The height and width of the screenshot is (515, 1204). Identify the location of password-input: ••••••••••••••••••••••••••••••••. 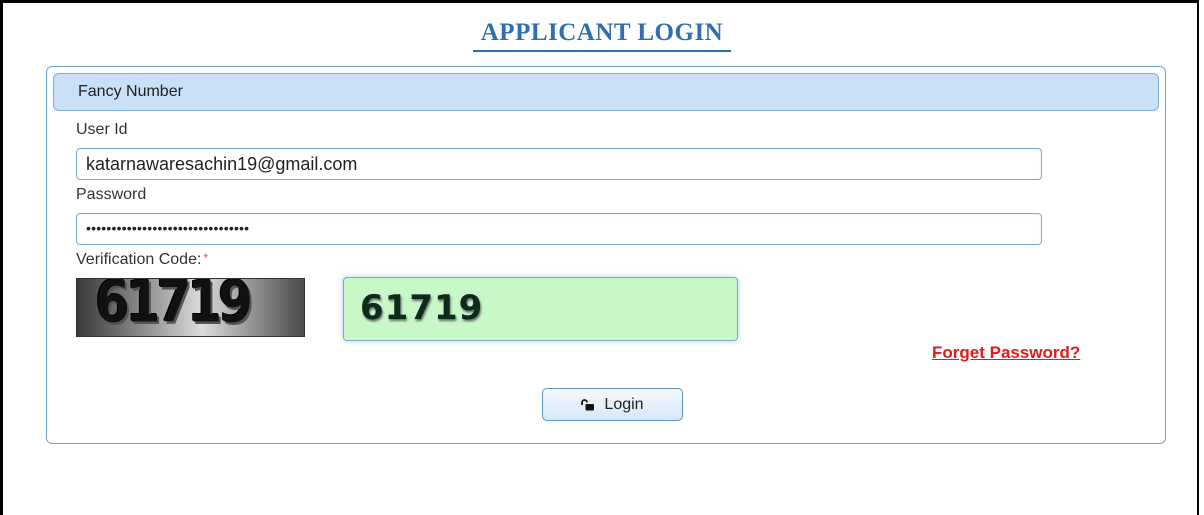
(559, 229).